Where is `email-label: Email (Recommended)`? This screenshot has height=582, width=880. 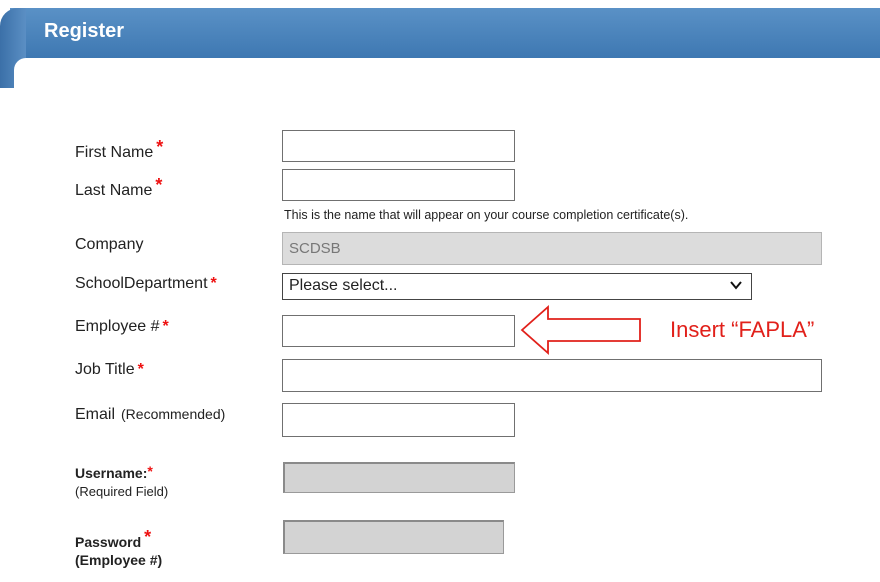 email-label: Email (Recommended) is located at coordinates (150, 415).